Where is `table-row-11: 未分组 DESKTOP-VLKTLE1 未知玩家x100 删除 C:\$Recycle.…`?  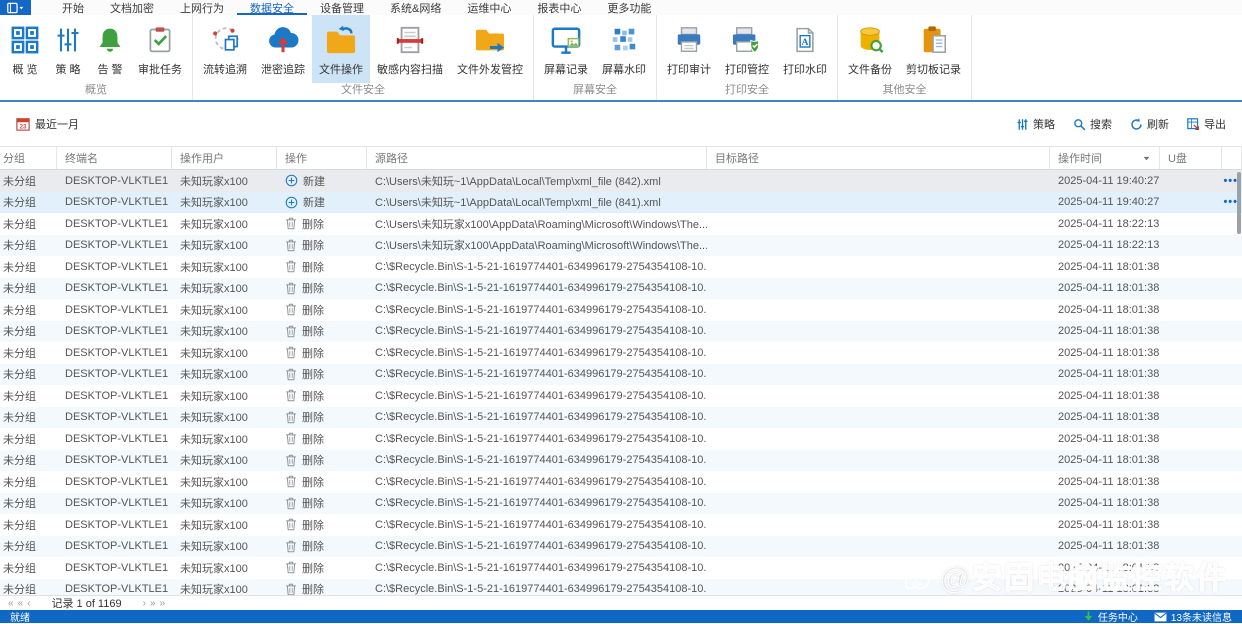
table-row-11: 未分组 DESKTOP-VLKTLE1 未知玩家x100 删除 C:\$Recycle.… is located at coordinates (621, 396).